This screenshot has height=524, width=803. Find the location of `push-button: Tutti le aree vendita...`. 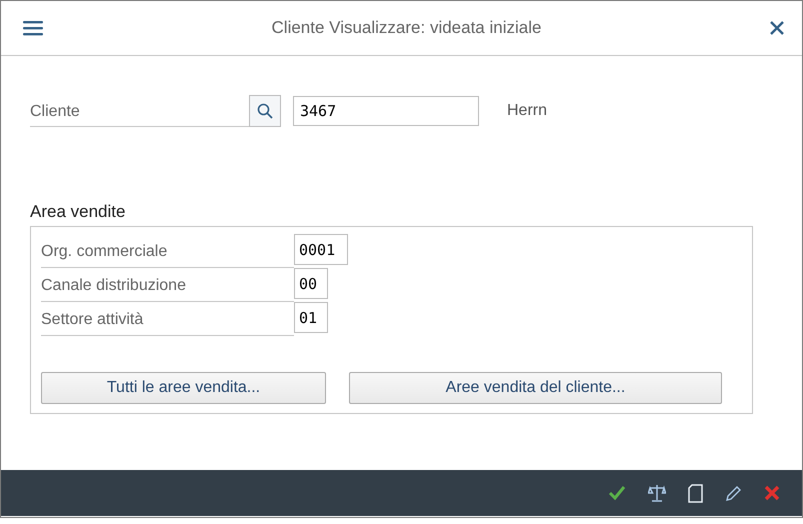

push-button: Tutti le aree vendita... is located at coordinates (183, 388).